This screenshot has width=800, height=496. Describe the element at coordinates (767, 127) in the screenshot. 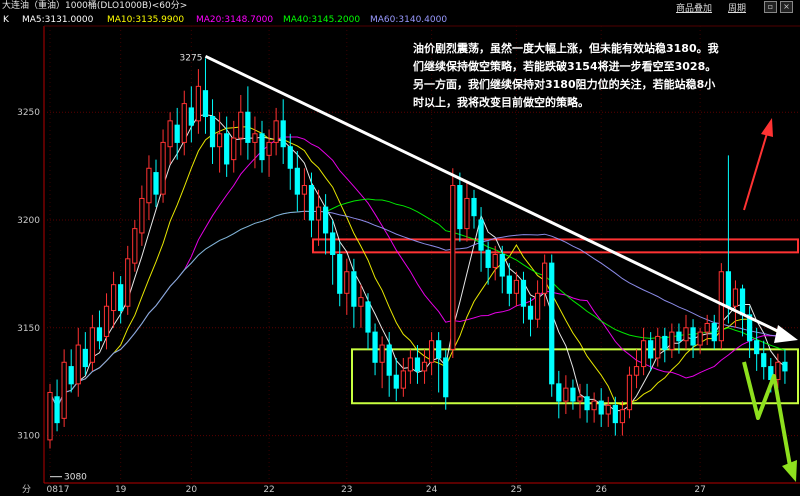

I see `bullish-arrowhead` at that location.